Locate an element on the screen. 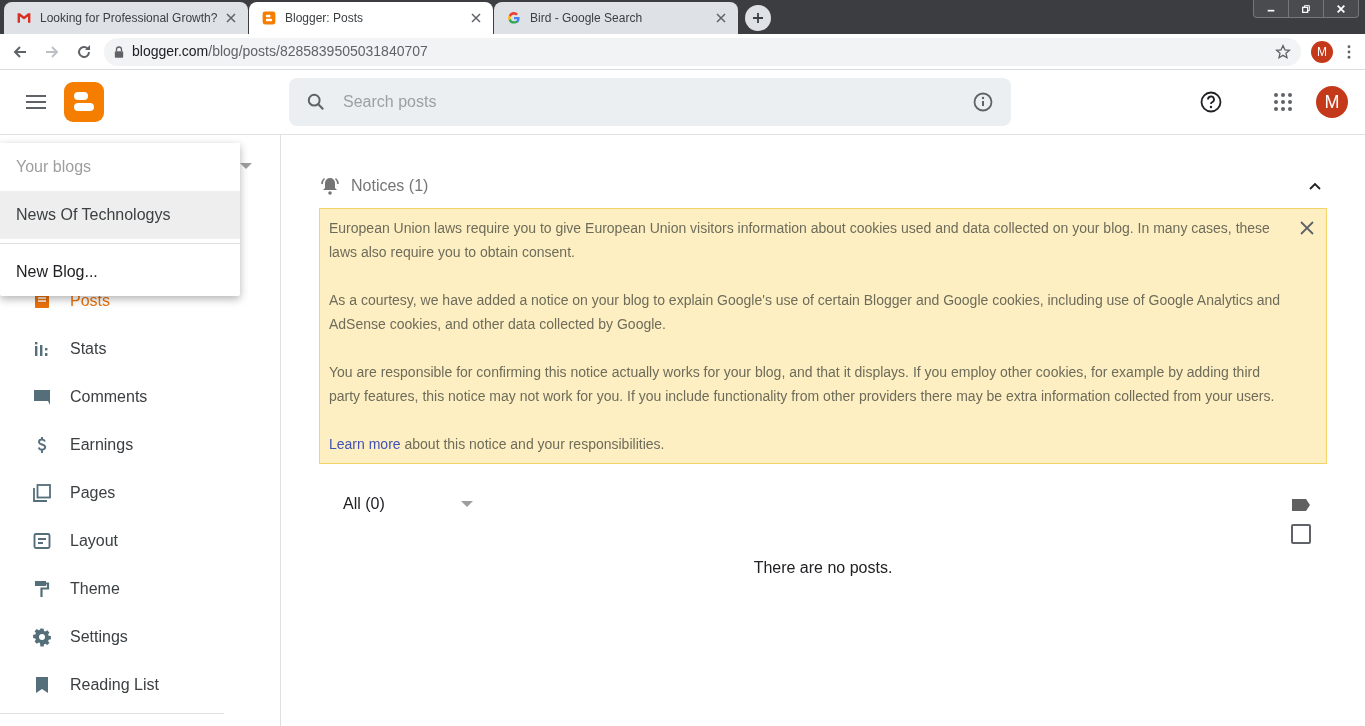  address-bar: blogger.com/blog/posts/8285839505031840707 is located at coordinates (702, 51).